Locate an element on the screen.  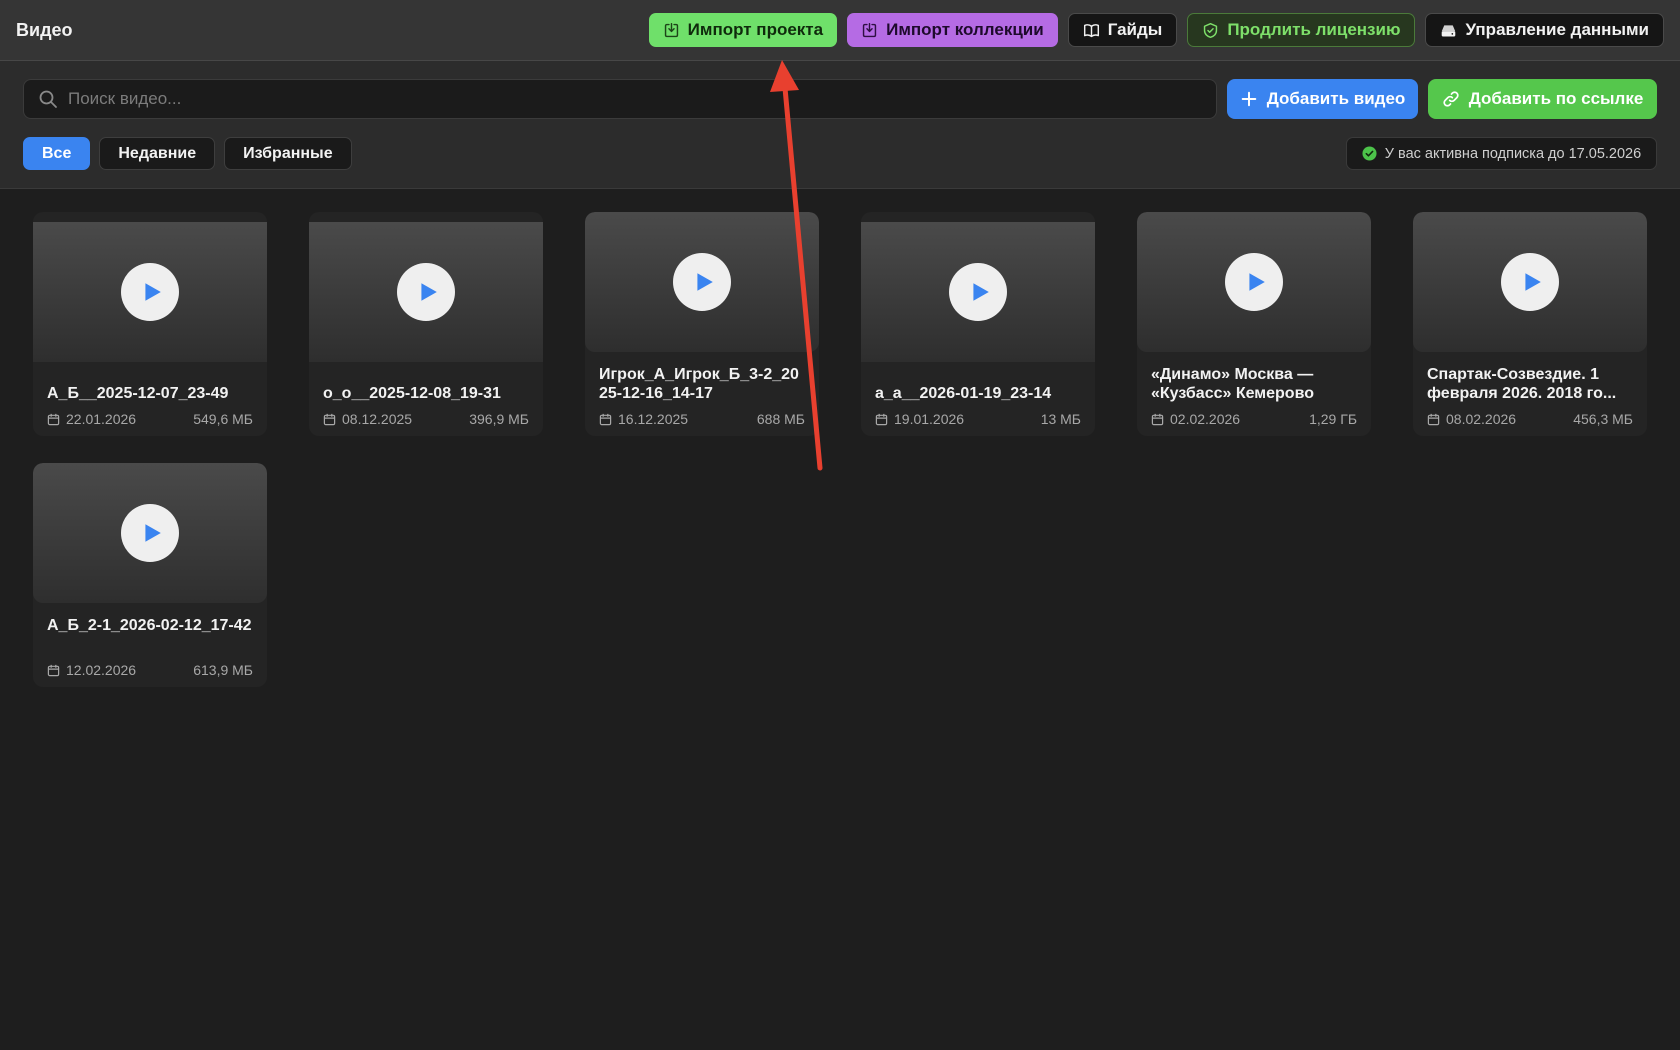
import-collection-button: Импорт коллекции is located at coordinates (952, 30).